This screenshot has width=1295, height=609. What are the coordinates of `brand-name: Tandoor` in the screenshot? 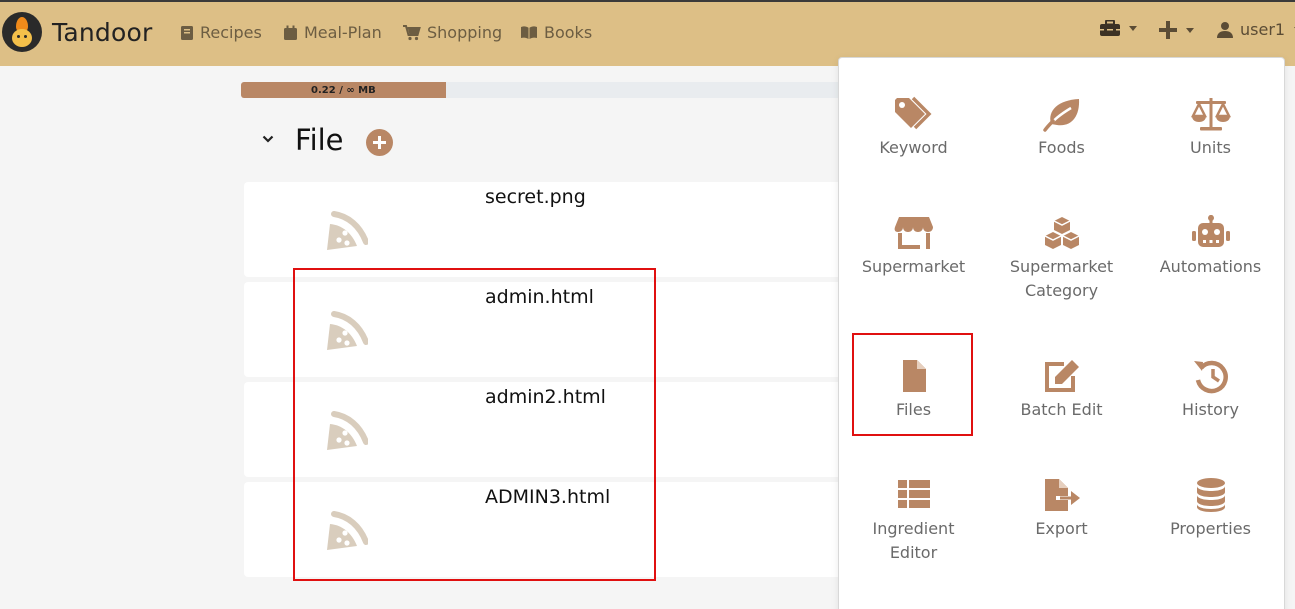 It's located at (102, 32).